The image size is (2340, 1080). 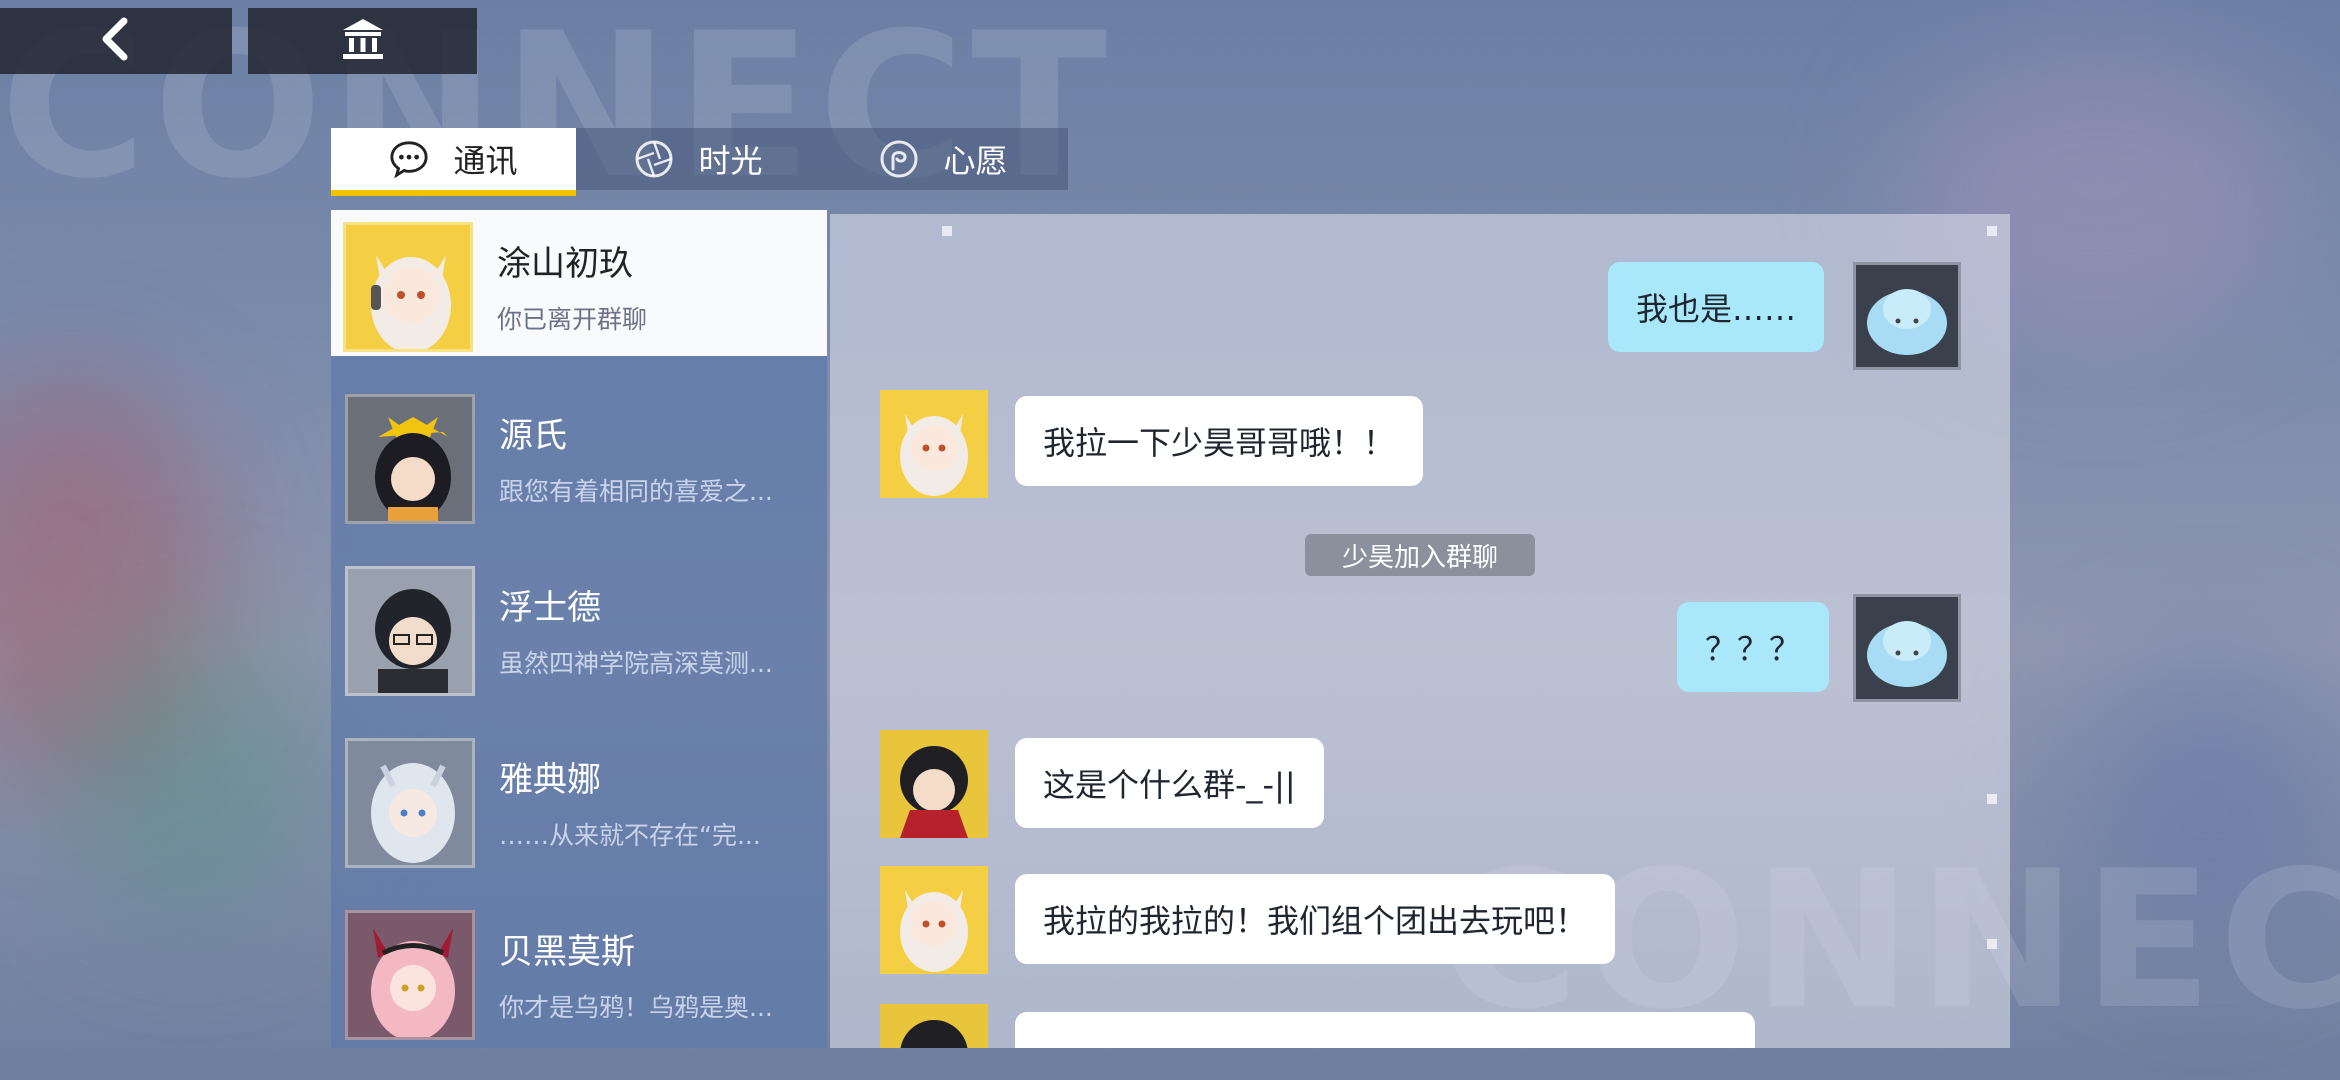 I want to click on pink-hair-avatar, so click(x=410, y=975).